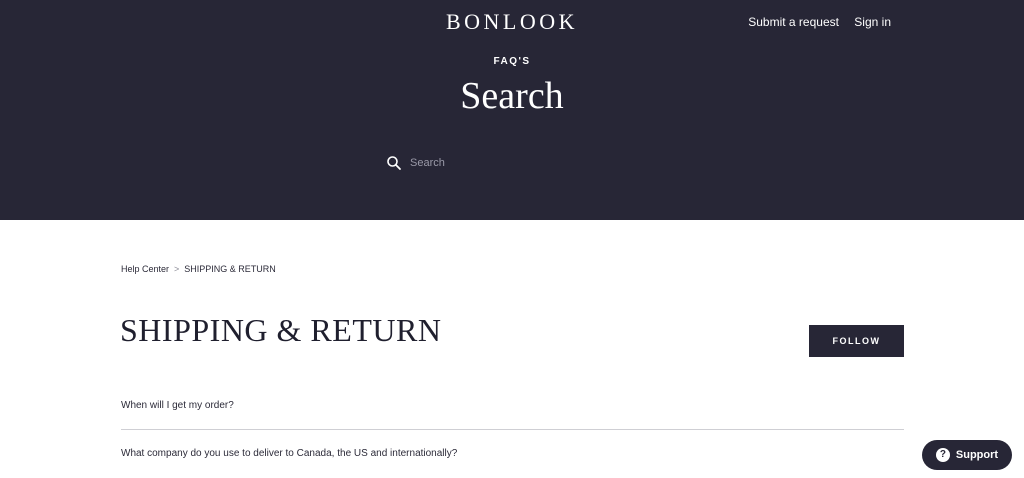 This screenshot has height=478, width=1024. What do you see at coordinates (872, 22) in the screenshot?
I see `sign-in-link: Sign in` at bounding box center [872, 22].